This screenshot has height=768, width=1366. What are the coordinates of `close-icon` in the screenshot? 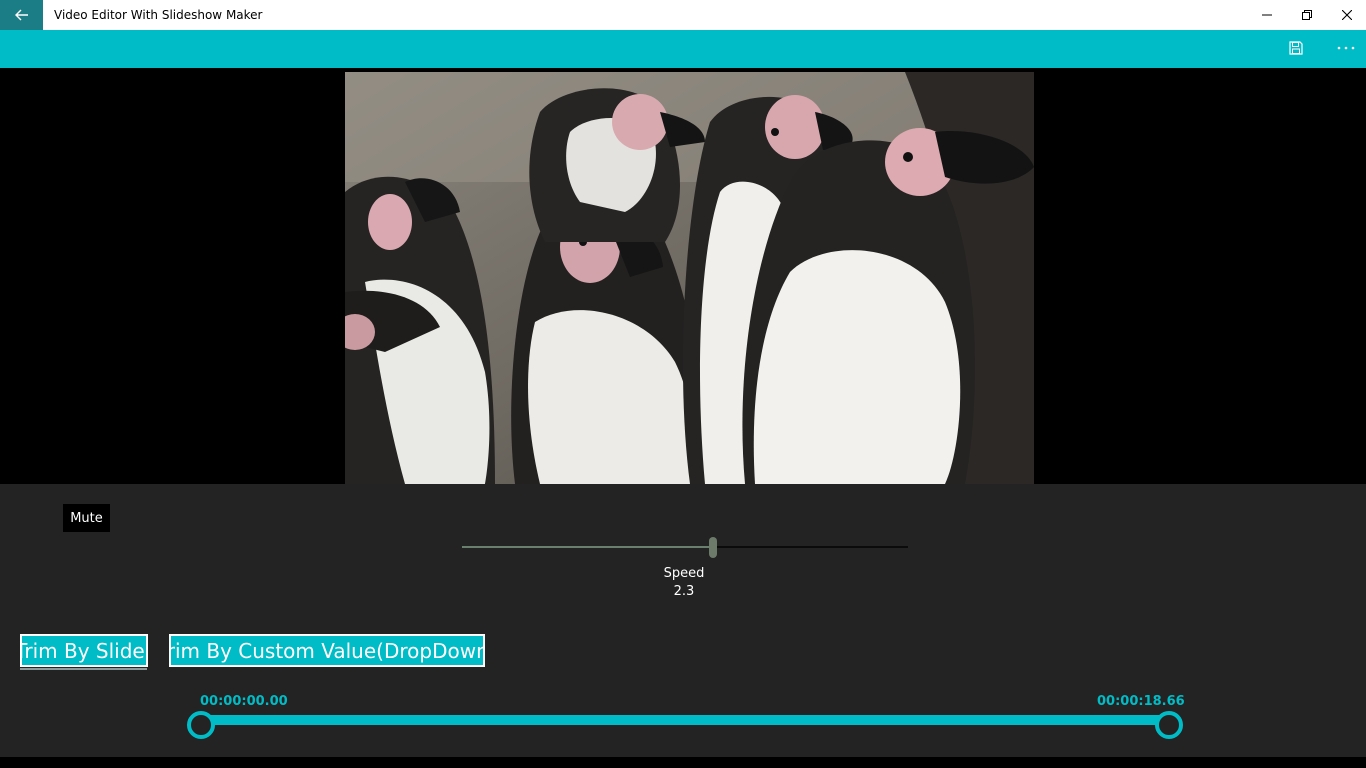 It's located at (1347, 15).